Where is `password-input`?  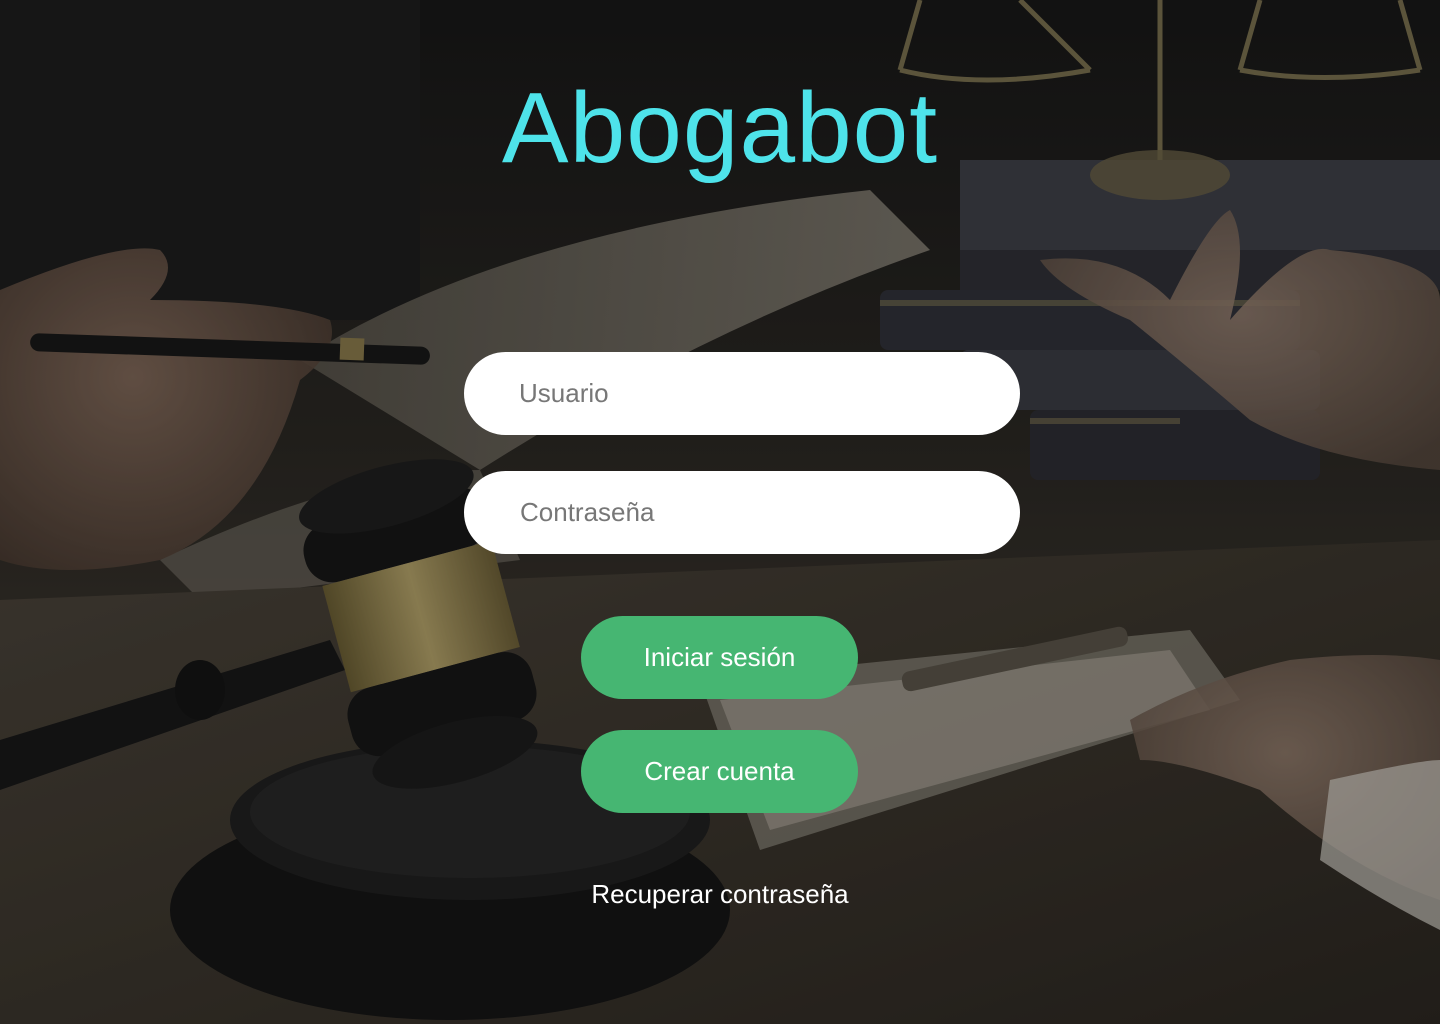 password-input is located at coordinates (742, 512).